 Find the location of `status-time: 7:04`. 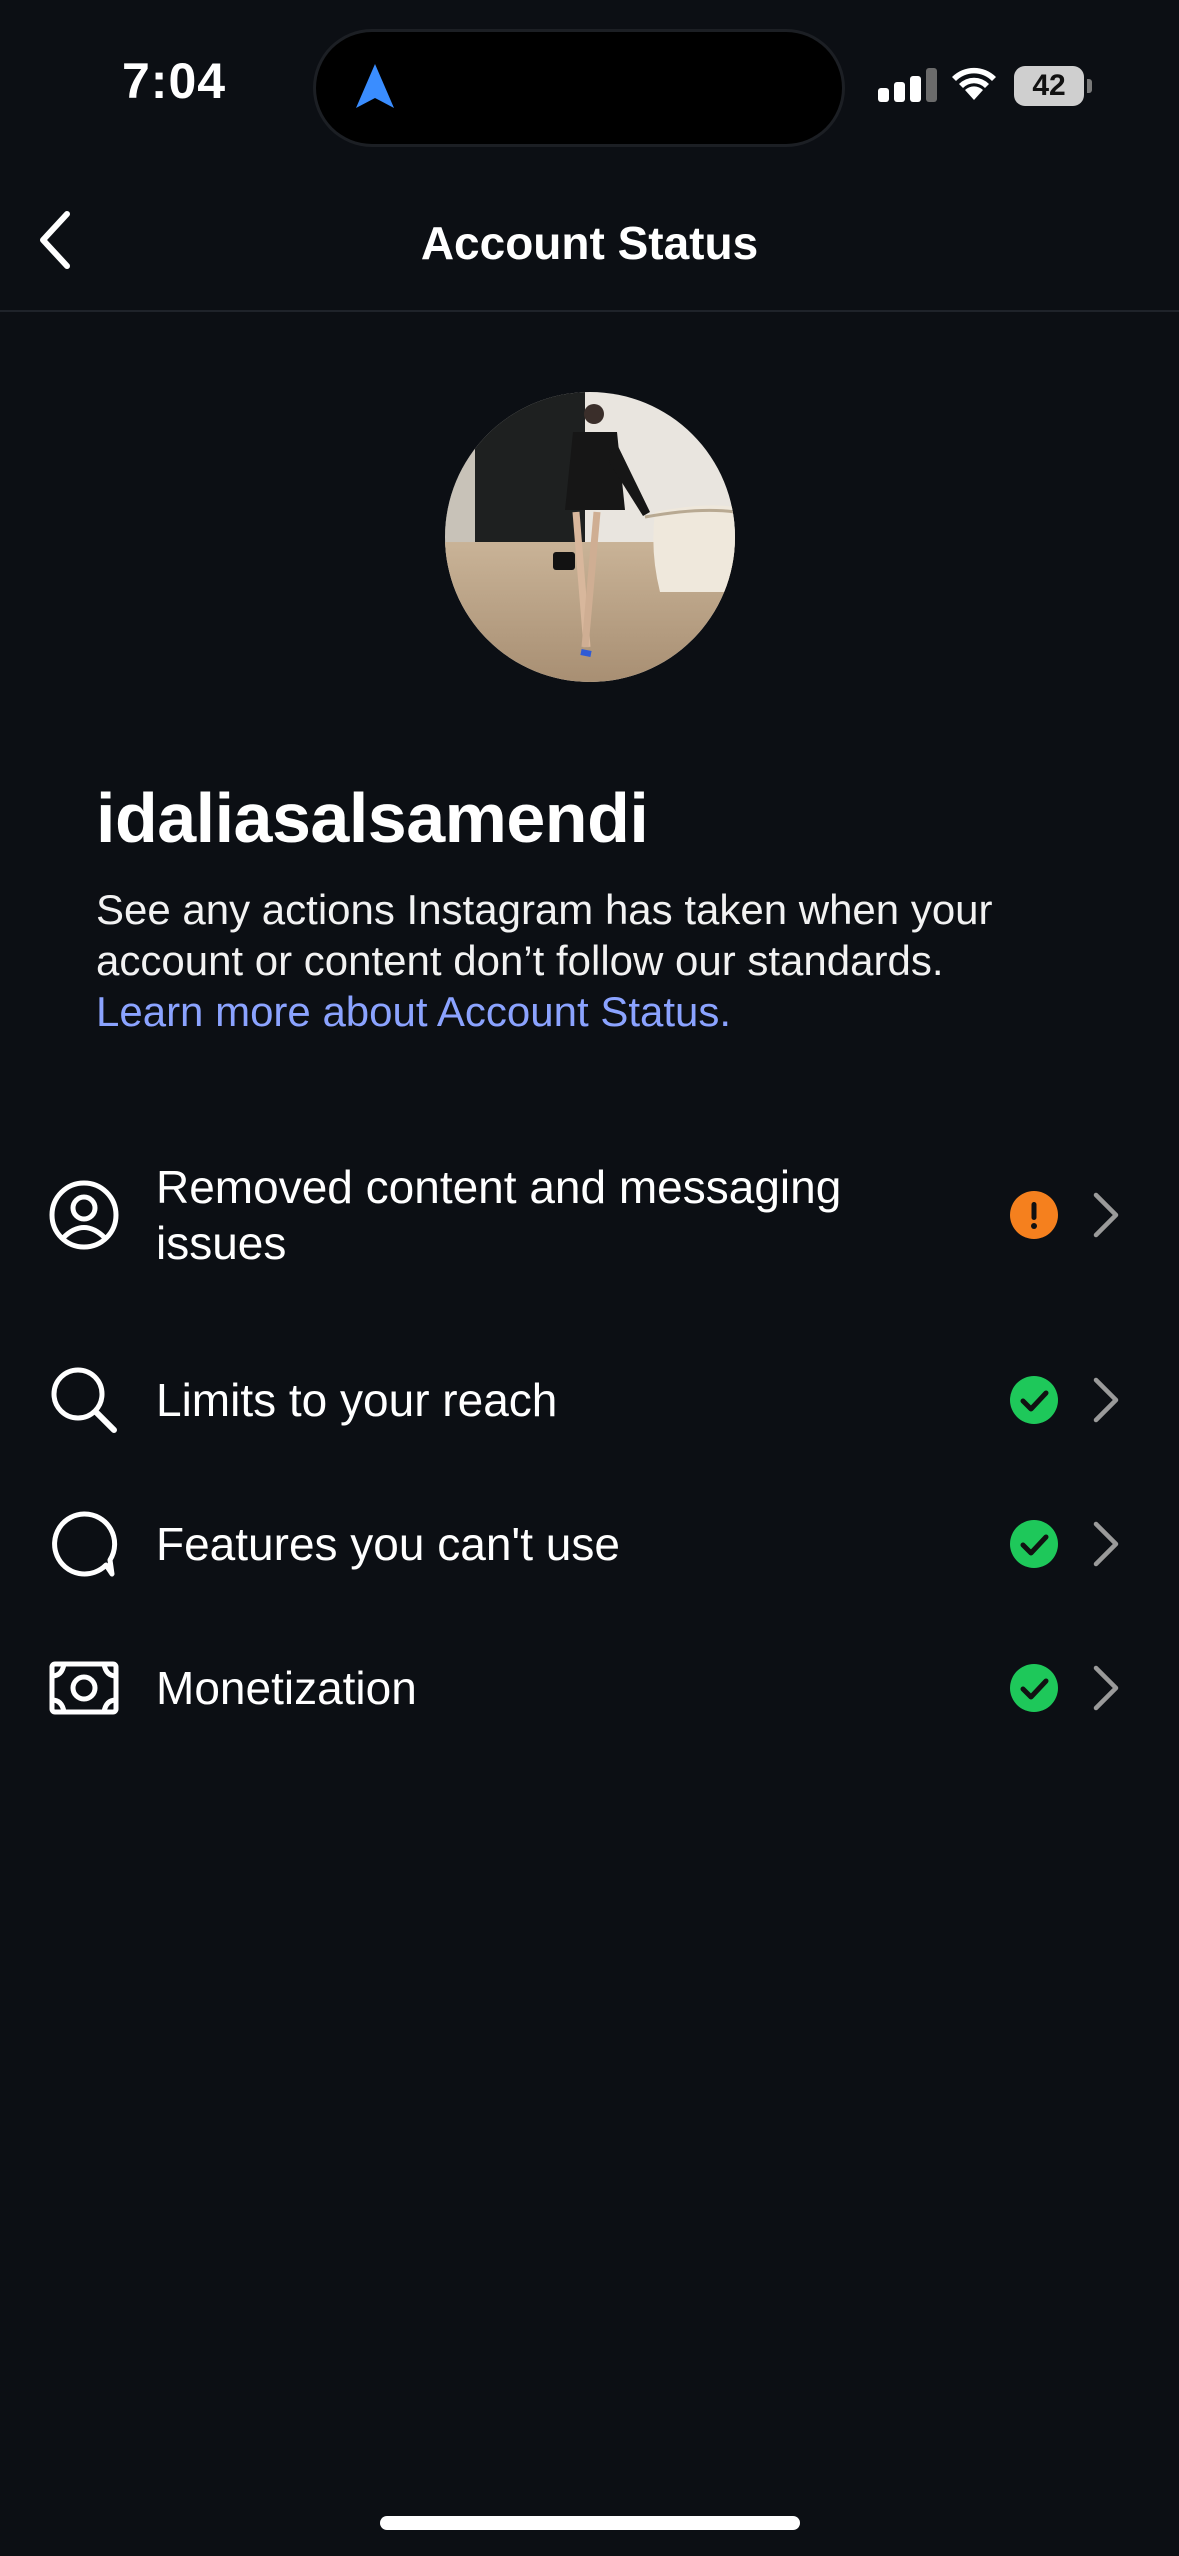

status-time: 7:04 is located at coordinates (174, 81).